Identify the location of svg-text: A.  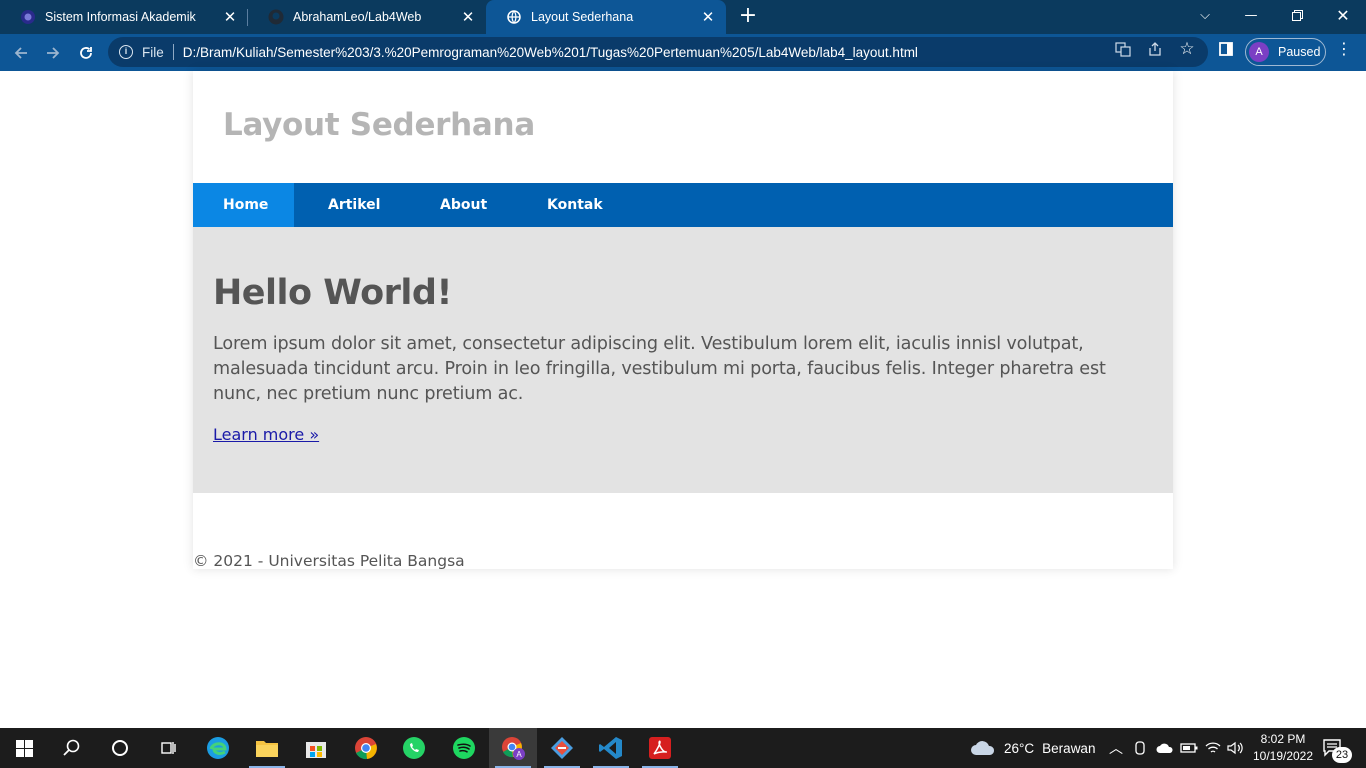
(519, 754).